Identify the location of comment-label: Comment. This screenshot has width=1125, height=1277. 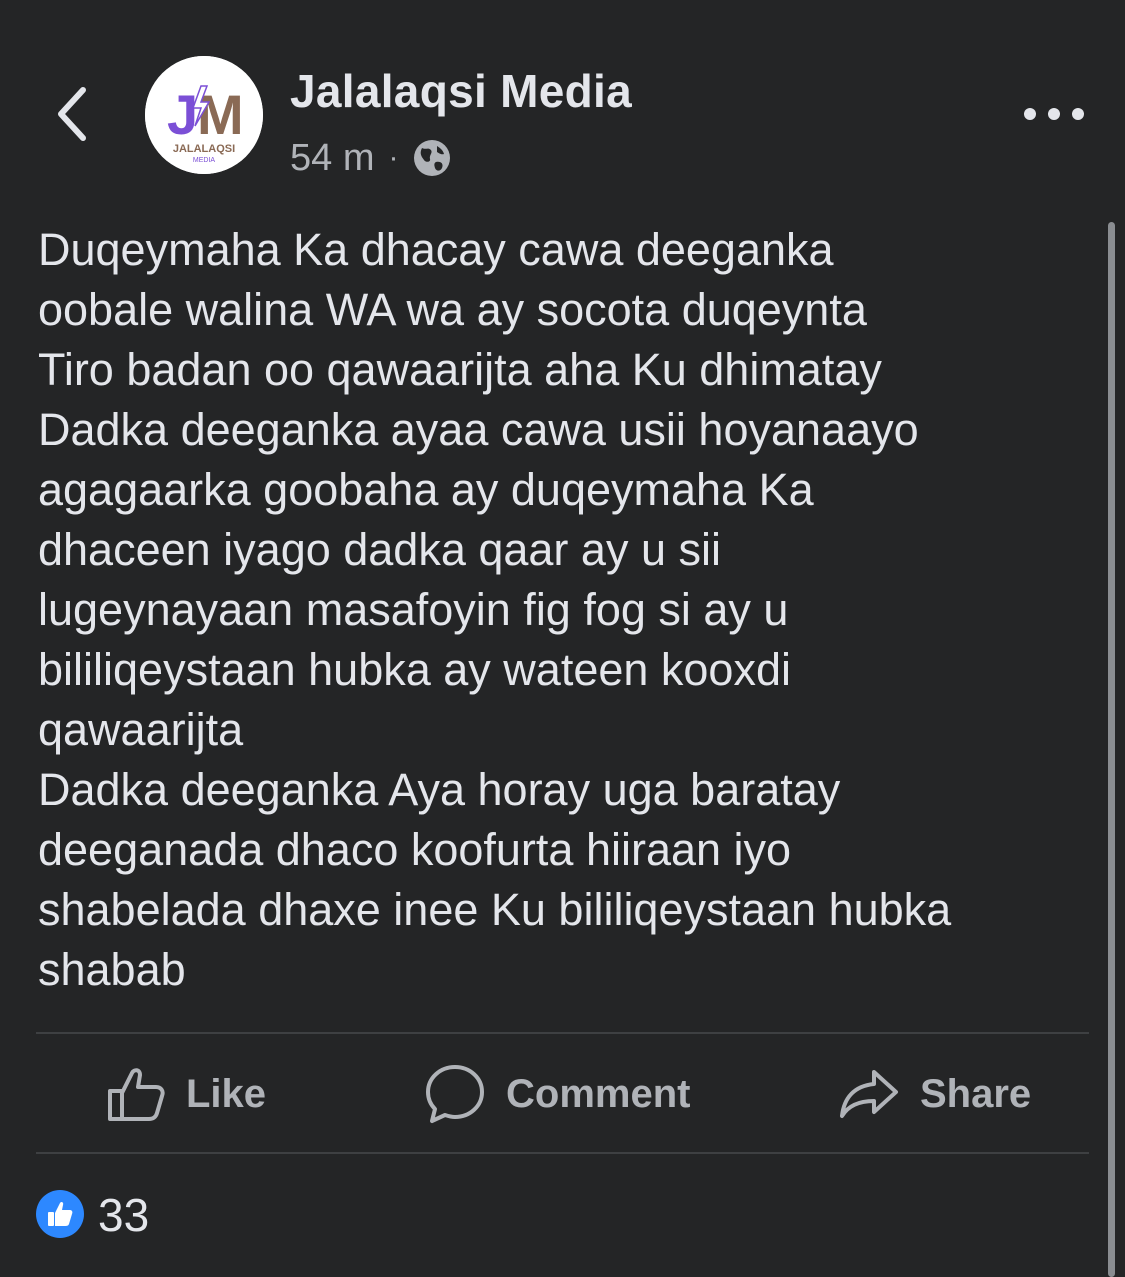
(598, 1093).